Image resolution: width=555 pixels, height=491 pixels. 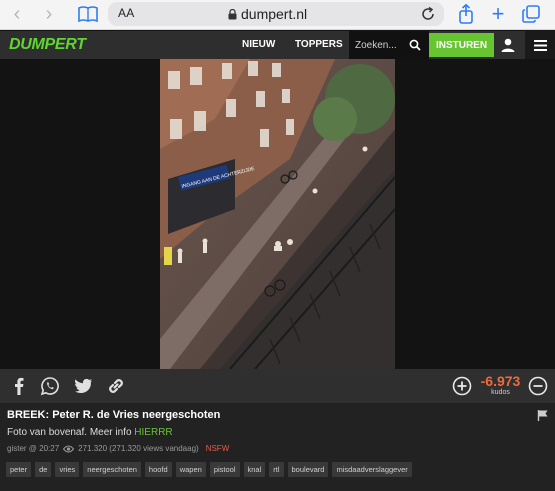 What do you see at coordinates (43, 469) in the screenshot?
I see `tag: de` at bounding box center [43, 469].